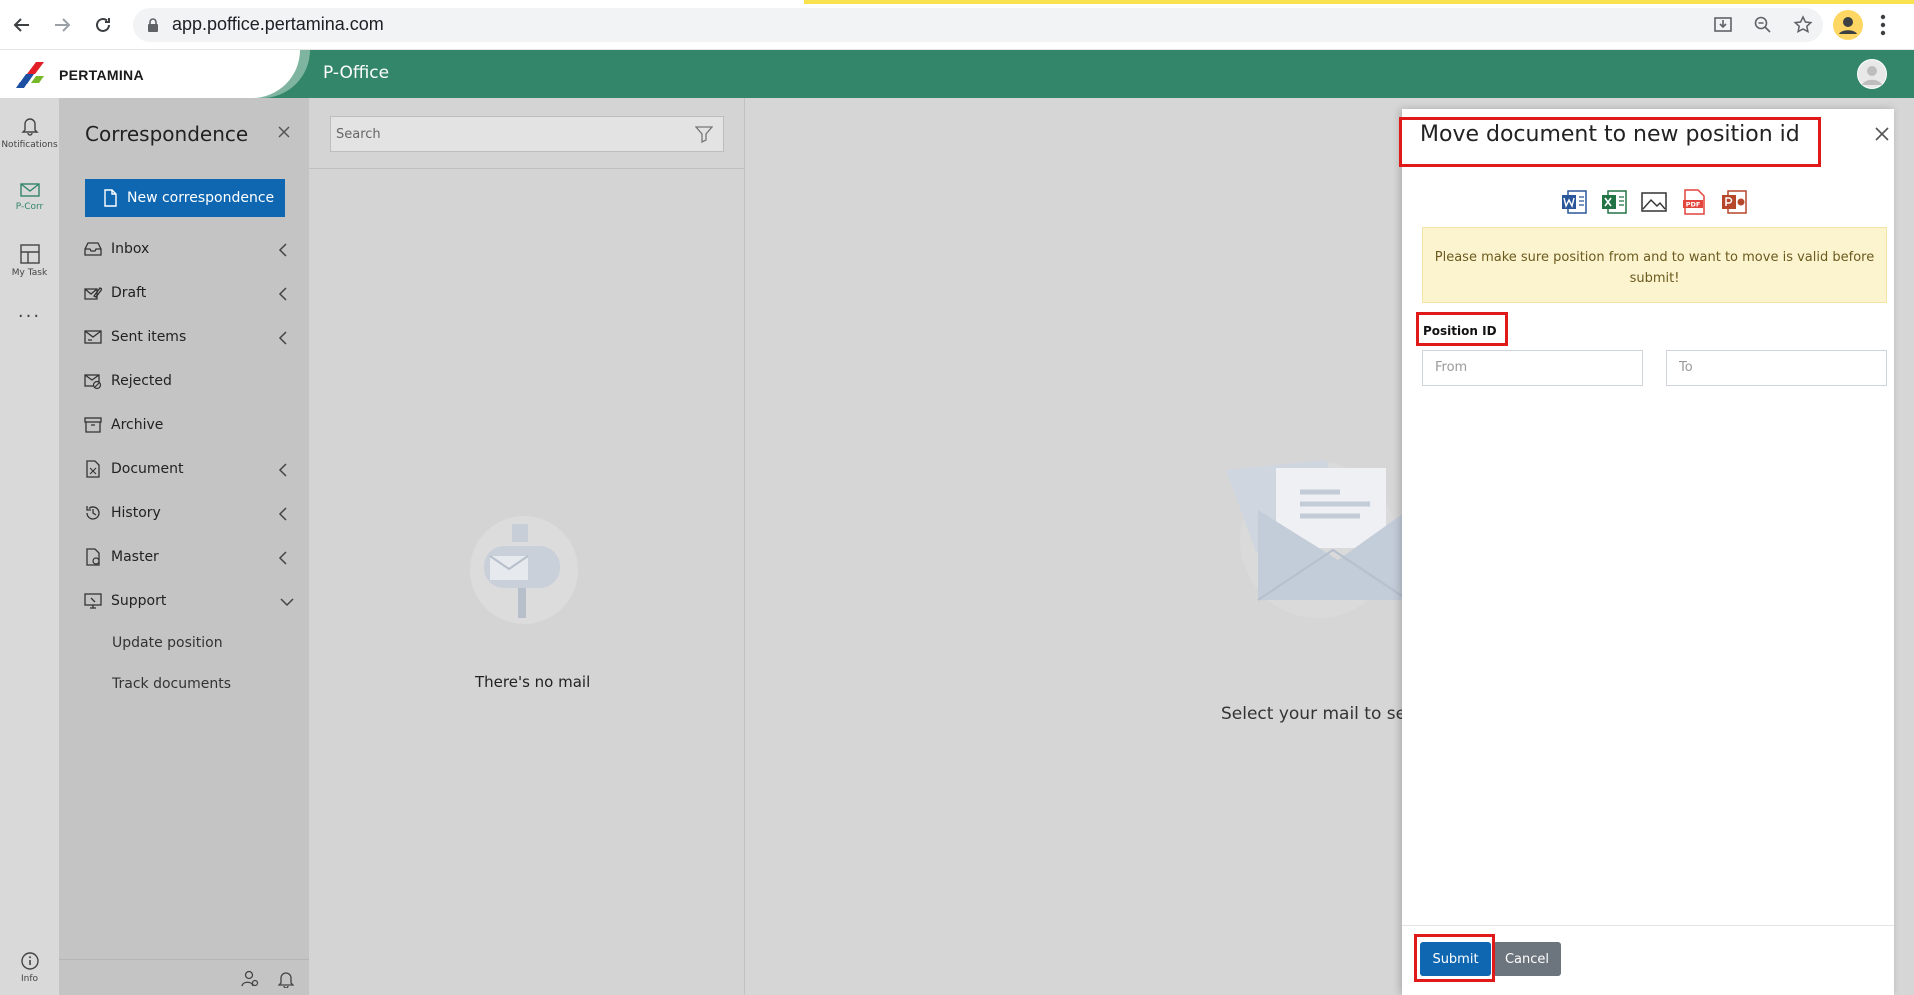  What do you see at coordinates (167, 134) in the screenshot?
I see `correspondence-title: Correspondence` at bounding box center [167, 134].